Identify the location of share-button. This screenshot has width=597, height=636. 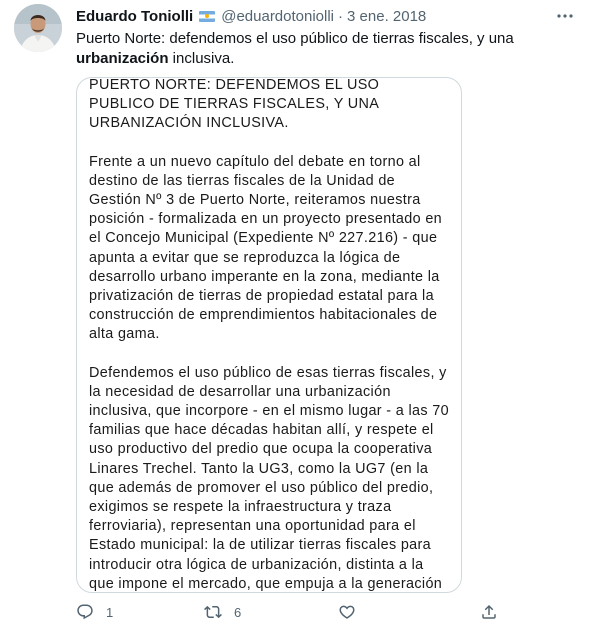
(489, 612).